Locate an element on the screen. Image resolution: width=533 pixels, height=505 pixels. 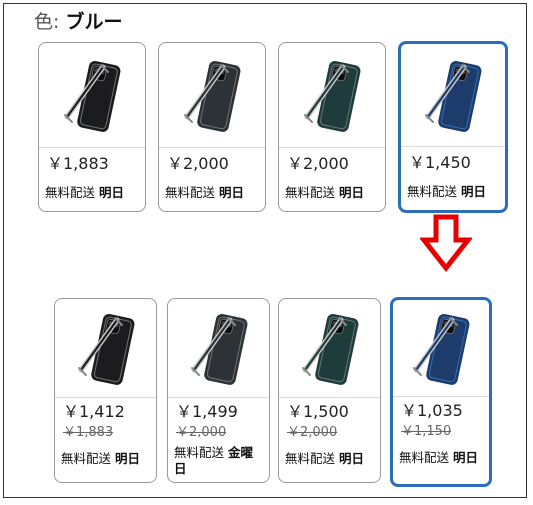
swatch-bottom-graphite: ￥1,499 ￥2,000 無料配送 金曜日 is located at coordinates (218, 390).